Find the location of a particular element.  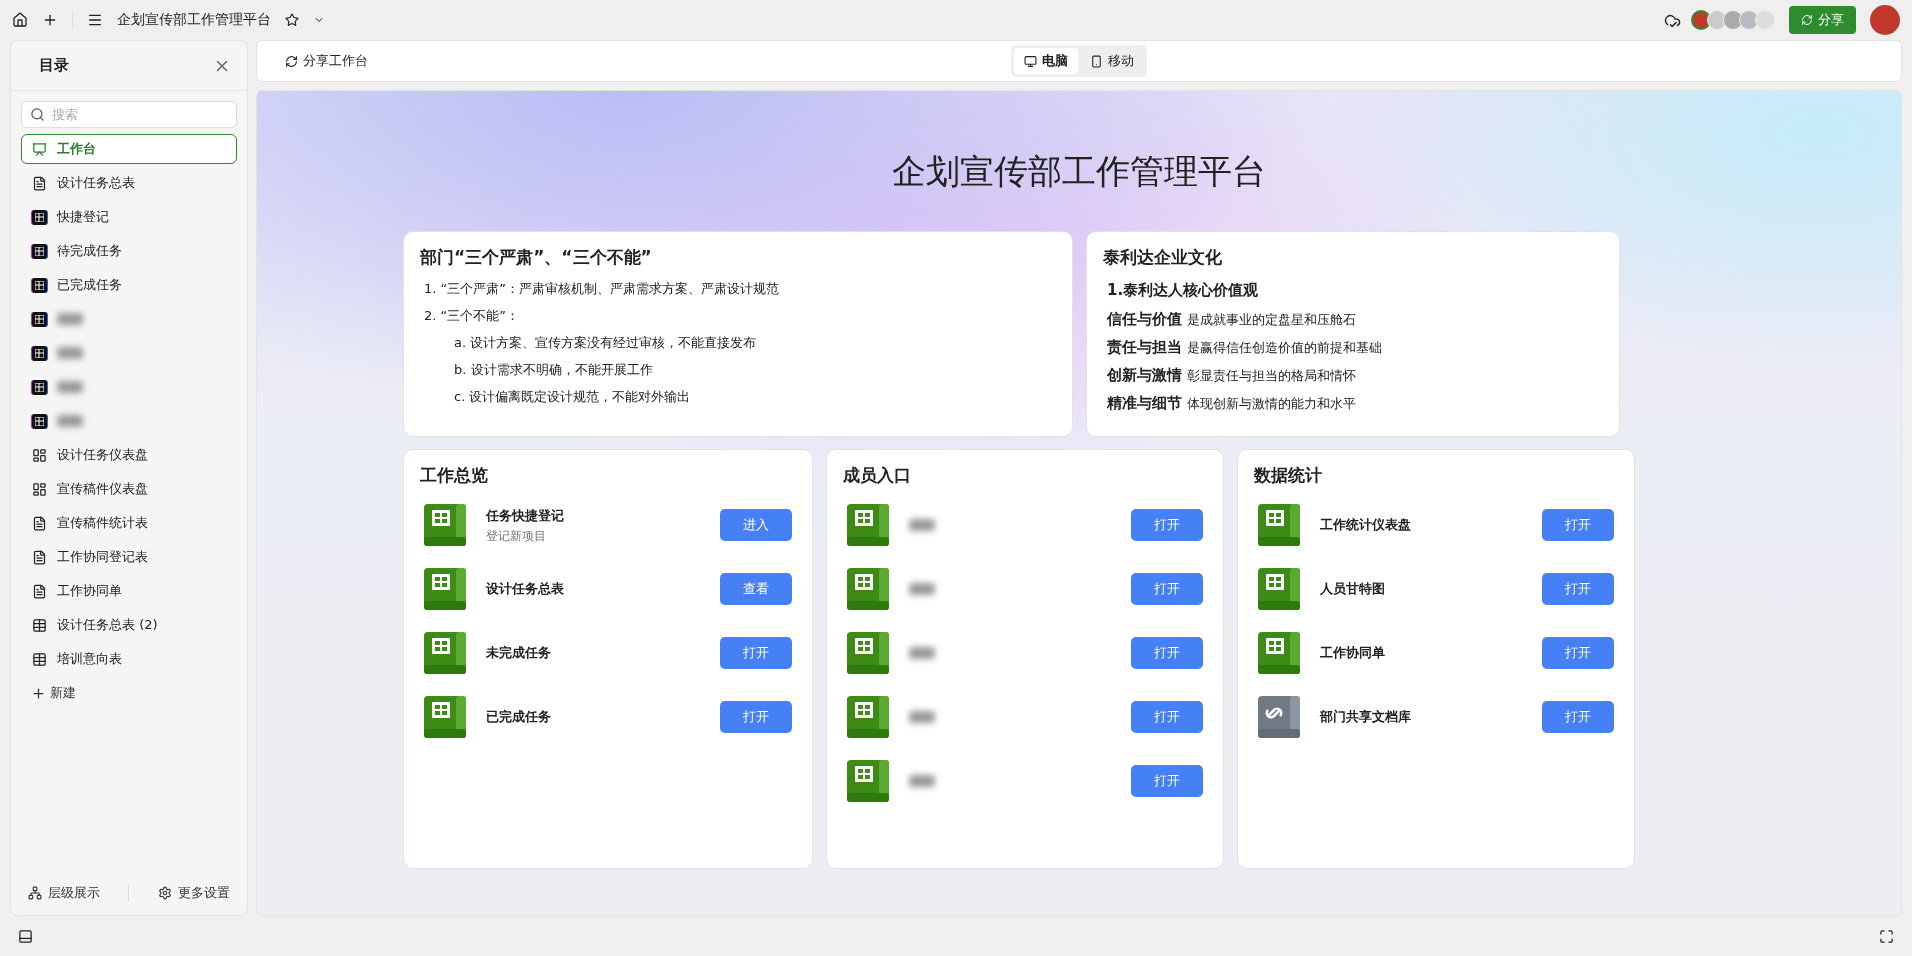

sidebar-item: 宣传稿件统计表 is located at coordinates (129, 523).